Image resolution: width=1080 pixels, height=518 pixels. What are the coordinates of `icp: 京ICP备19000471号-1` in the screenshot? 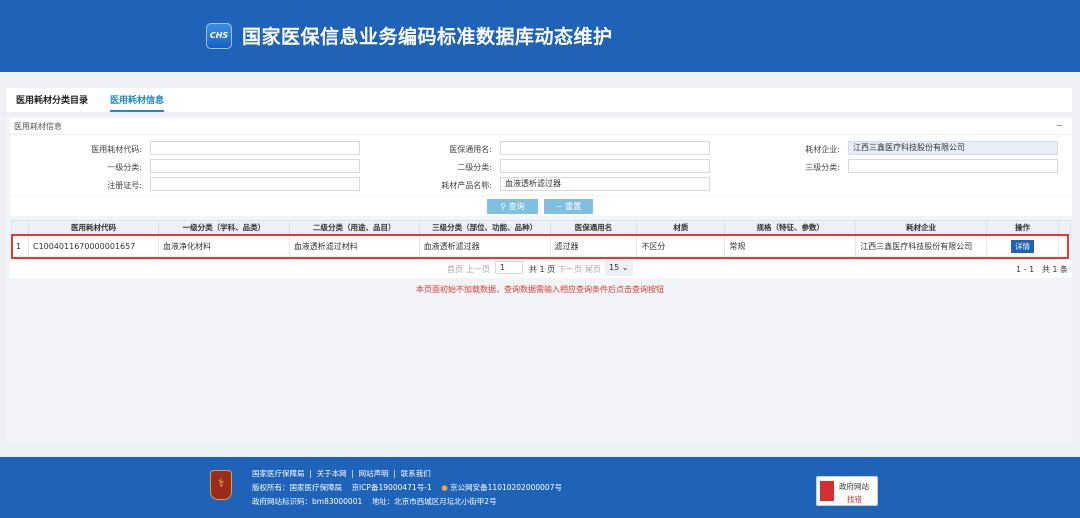 It's located at (392, 487).